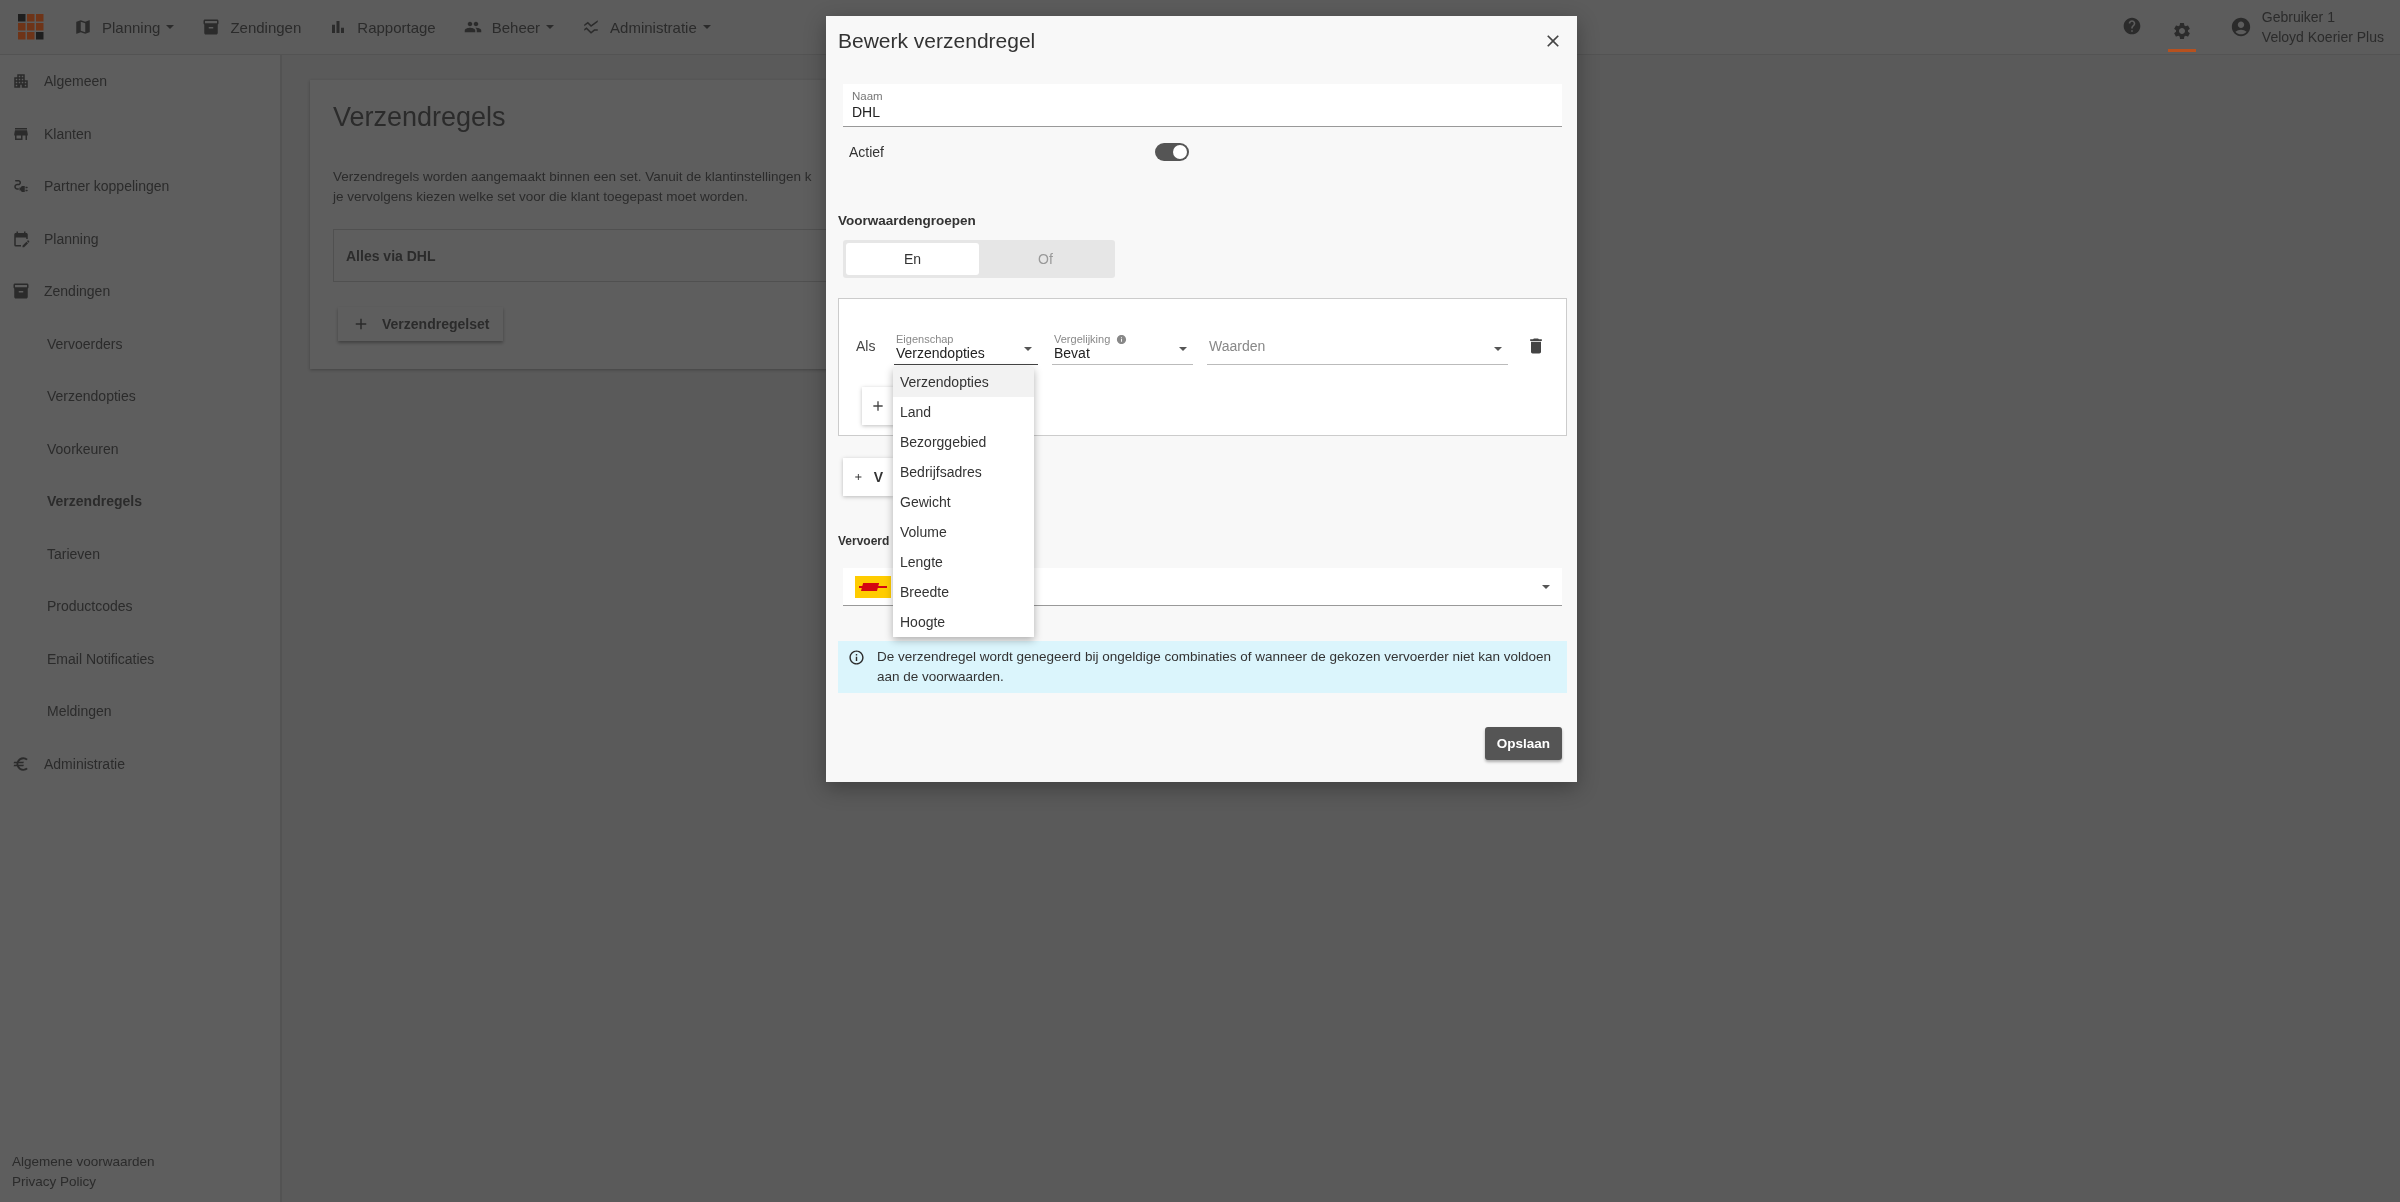 The image size is (2400, 1202). I want to click on carrier-logo-icon, so click(873, 586).